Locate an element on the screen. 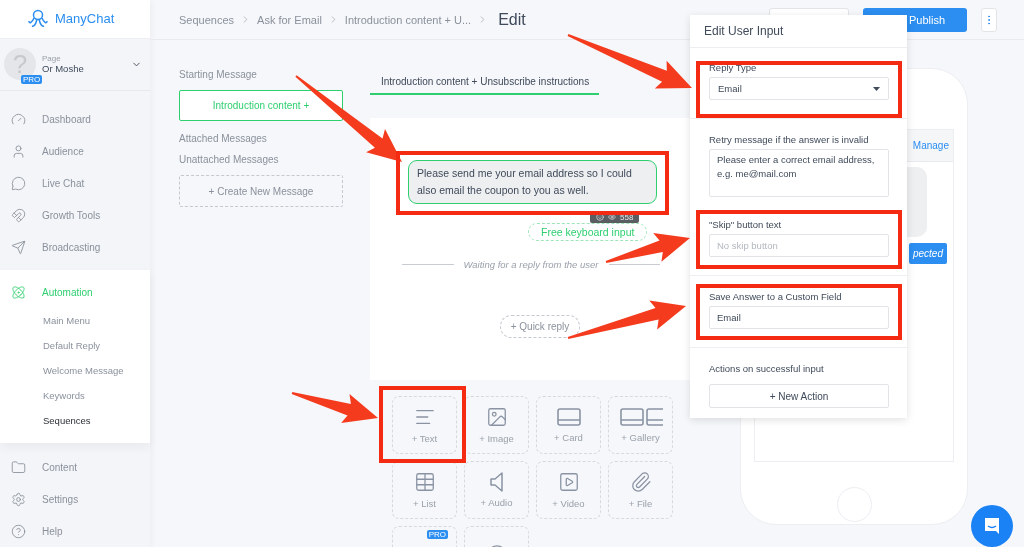 This screenshot has height=547, width=1024. add-block-button: + File is located at coordinates (640, 490).